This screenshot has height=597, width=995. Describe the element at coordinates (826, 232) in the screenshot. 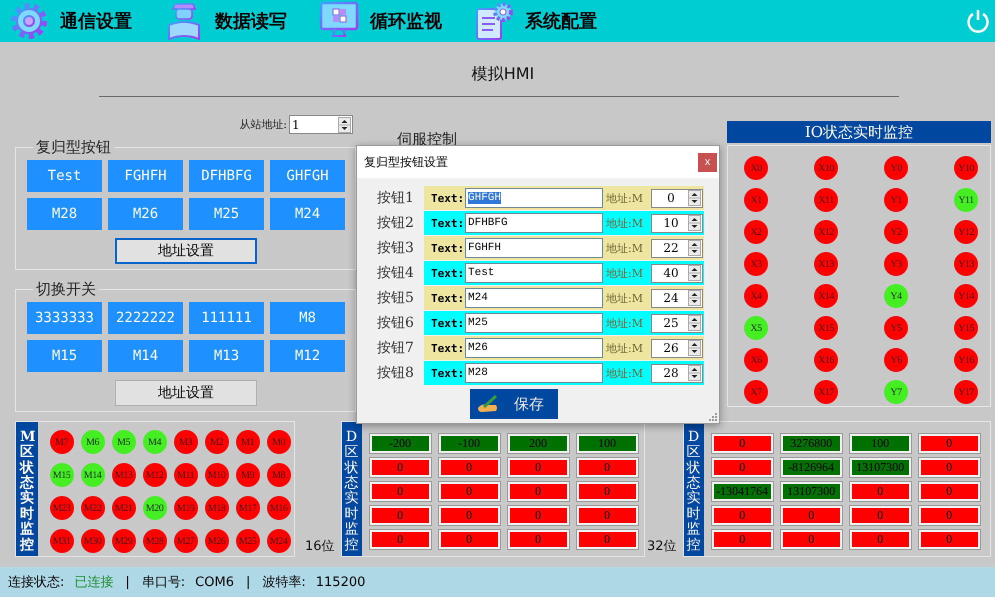

I see `status-lamp: X12` at that location.